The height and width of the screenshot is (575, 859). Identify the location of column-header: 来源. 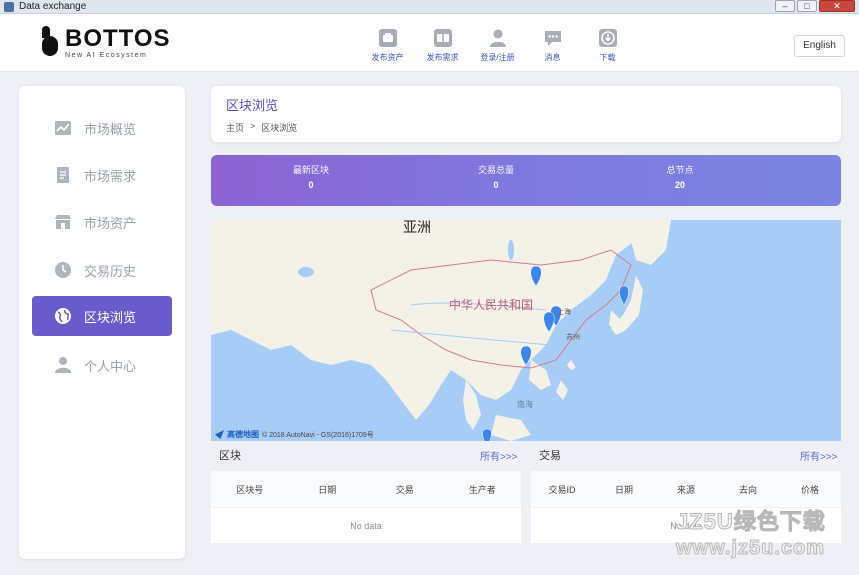
(685, 489).